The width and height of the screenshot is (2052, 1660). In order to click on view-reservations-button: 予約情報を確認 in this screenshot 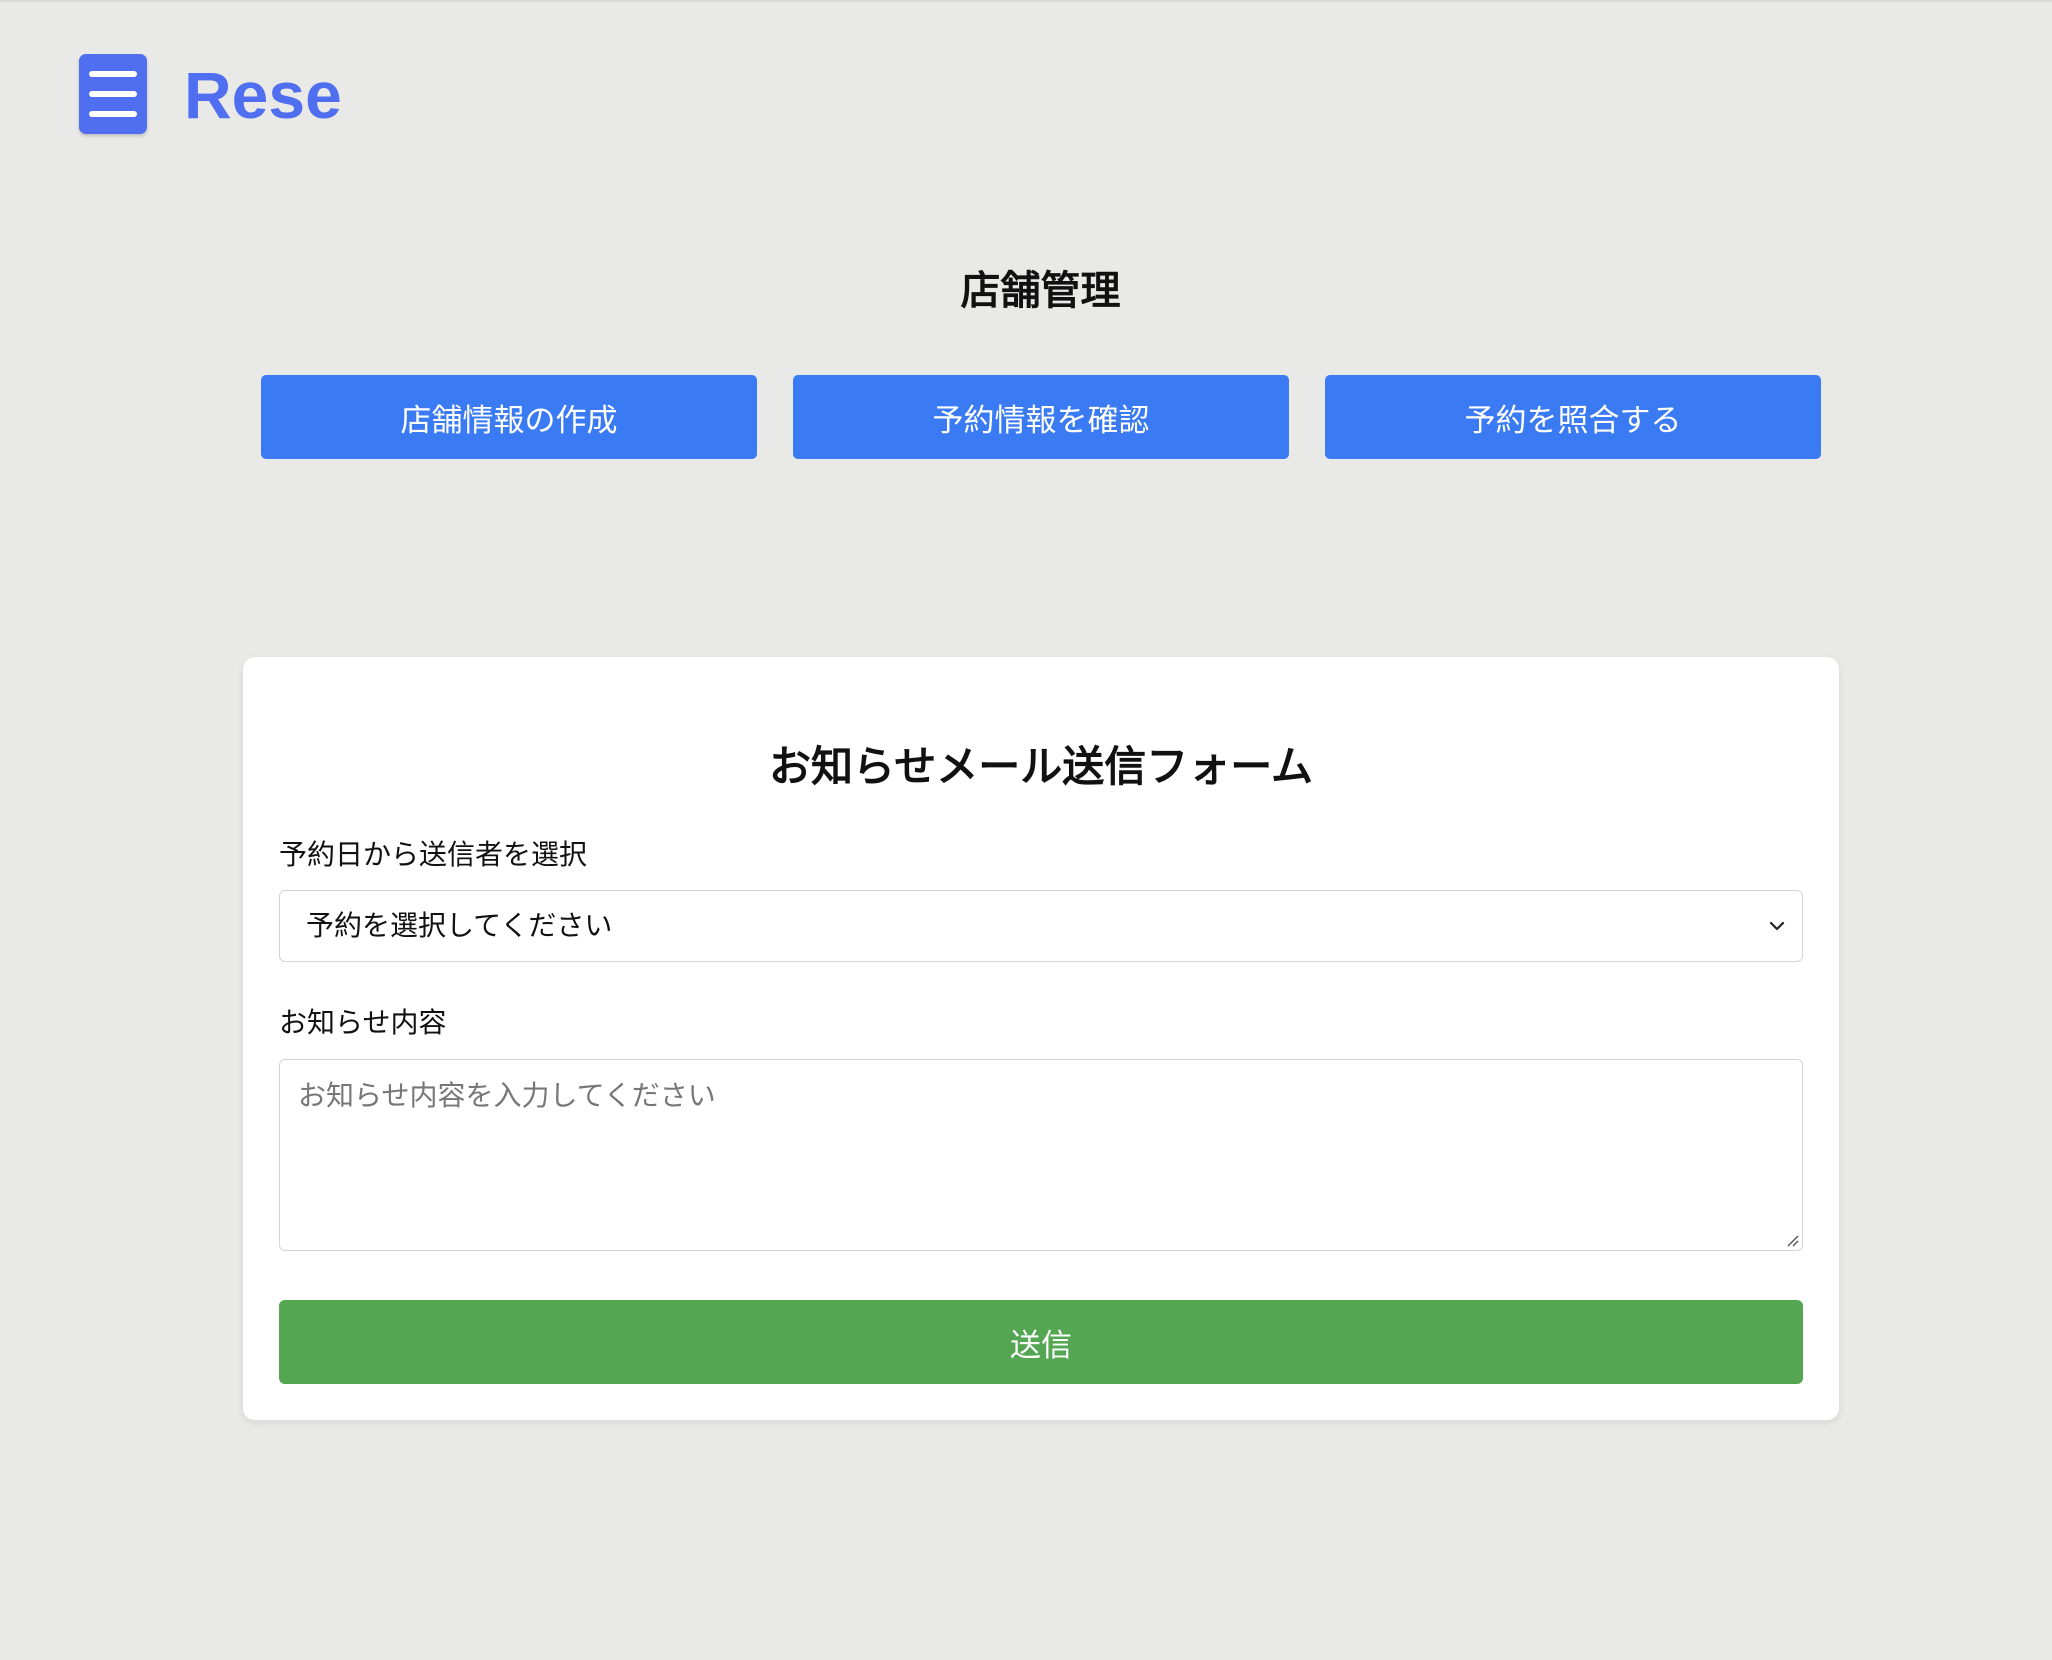, I will do `click(1041, 417)`.